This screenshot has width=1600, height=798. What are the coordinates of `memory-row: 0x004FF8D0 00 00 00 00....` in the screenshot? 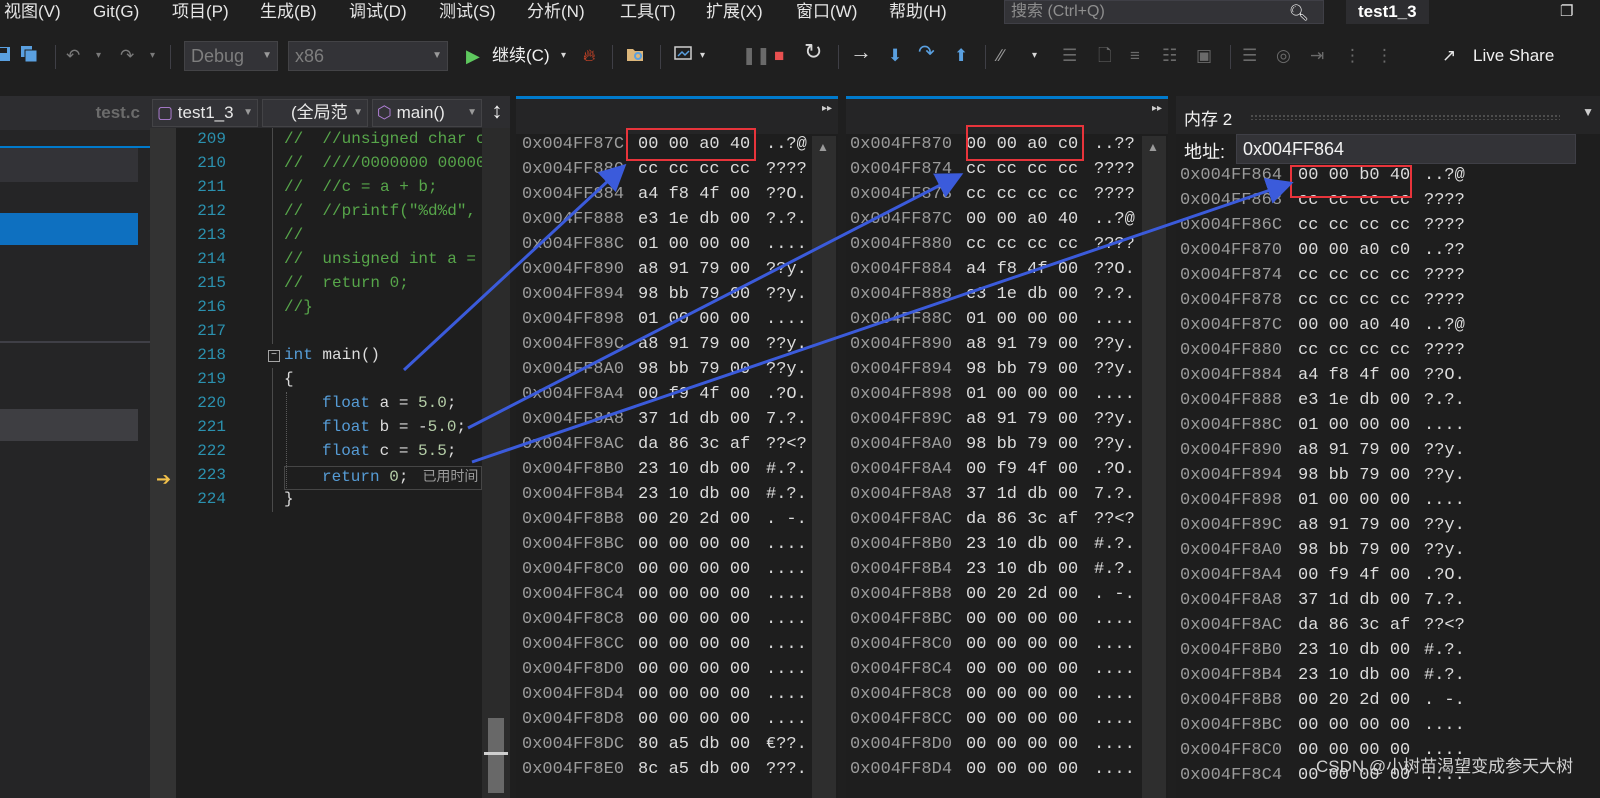 It's located at (677, 672).